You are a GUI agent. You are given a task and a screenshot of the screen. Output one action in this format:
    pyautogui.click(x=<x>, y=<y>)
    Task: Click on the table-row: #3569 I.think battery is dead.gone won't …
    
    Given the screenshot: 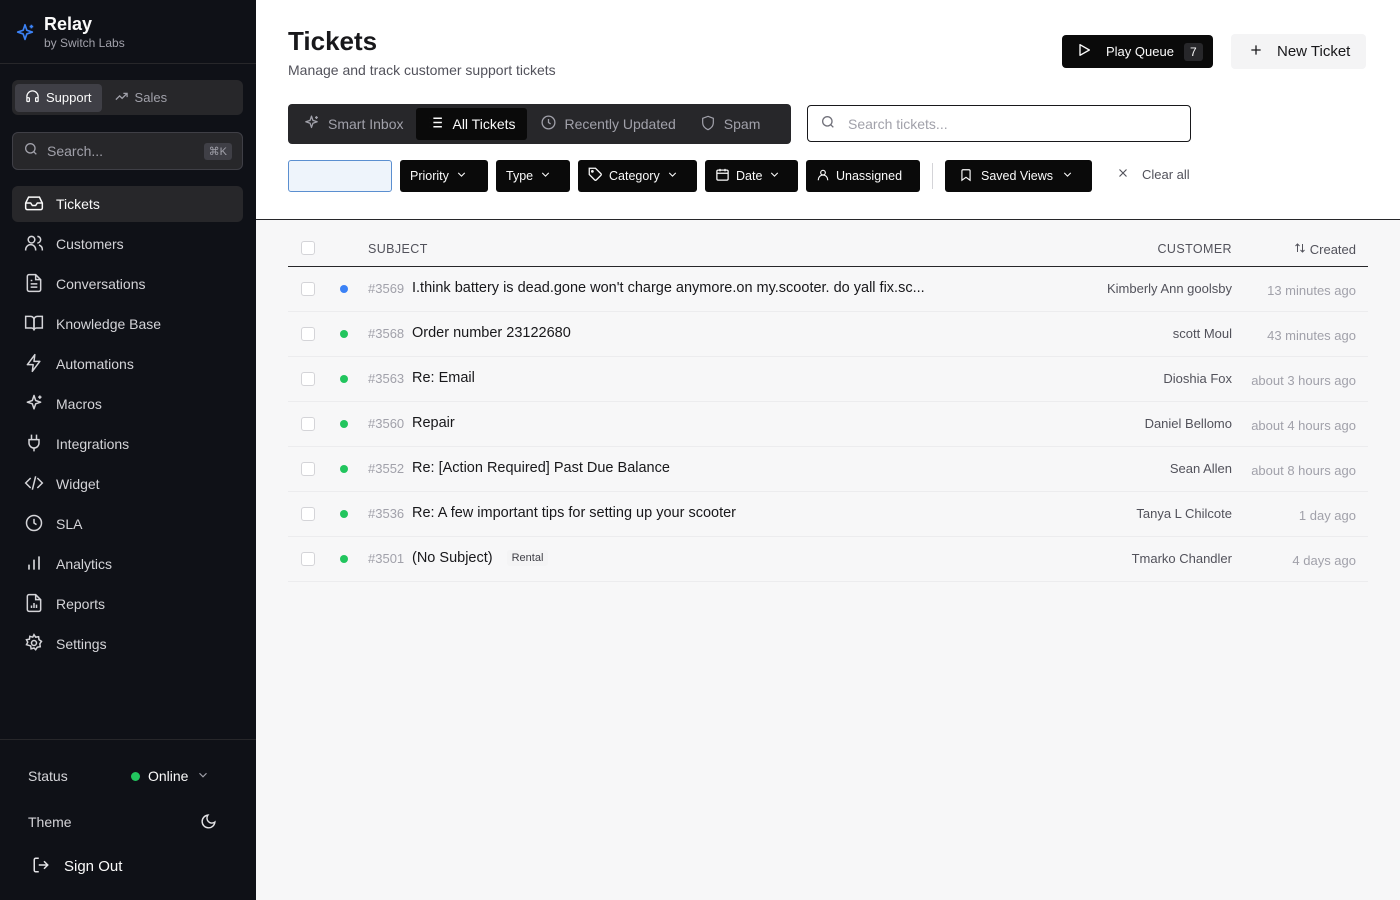 What is the action you would take?
    pyautogui.click(x=828, y=289)
    